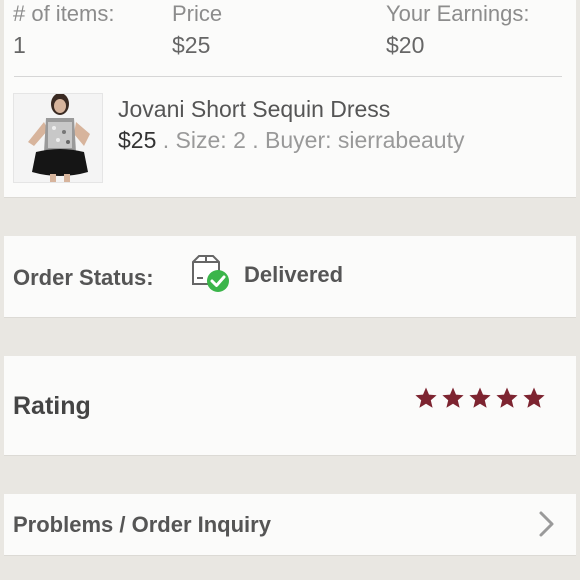 The image size is (580, 580). I want to click on item-title: Jovani Short Sequin Dress, so click(254, 109).